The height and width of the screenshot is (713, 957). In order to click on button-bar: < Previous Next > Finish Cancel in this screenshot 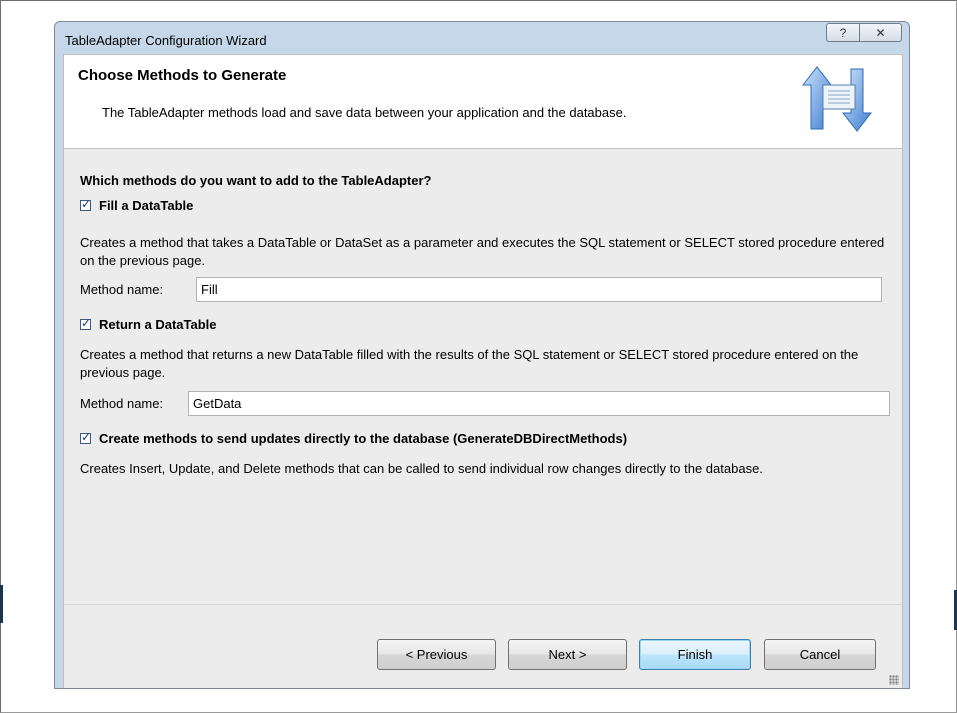, I will do `click(483, 646)`.